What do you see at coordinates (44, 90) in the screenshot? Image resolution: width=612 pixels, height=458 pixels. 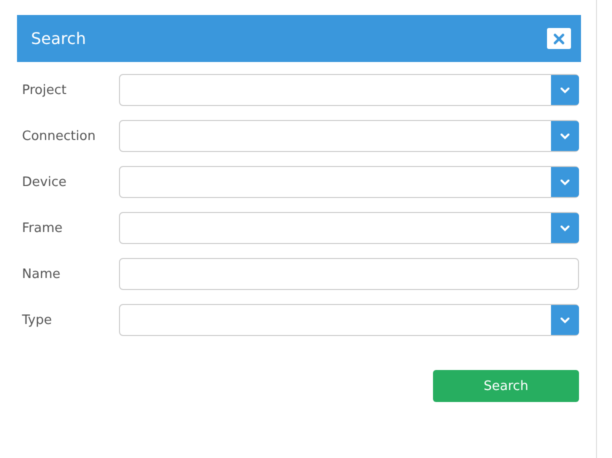 I see `field-label: Project` at bounding box center [44, 90].